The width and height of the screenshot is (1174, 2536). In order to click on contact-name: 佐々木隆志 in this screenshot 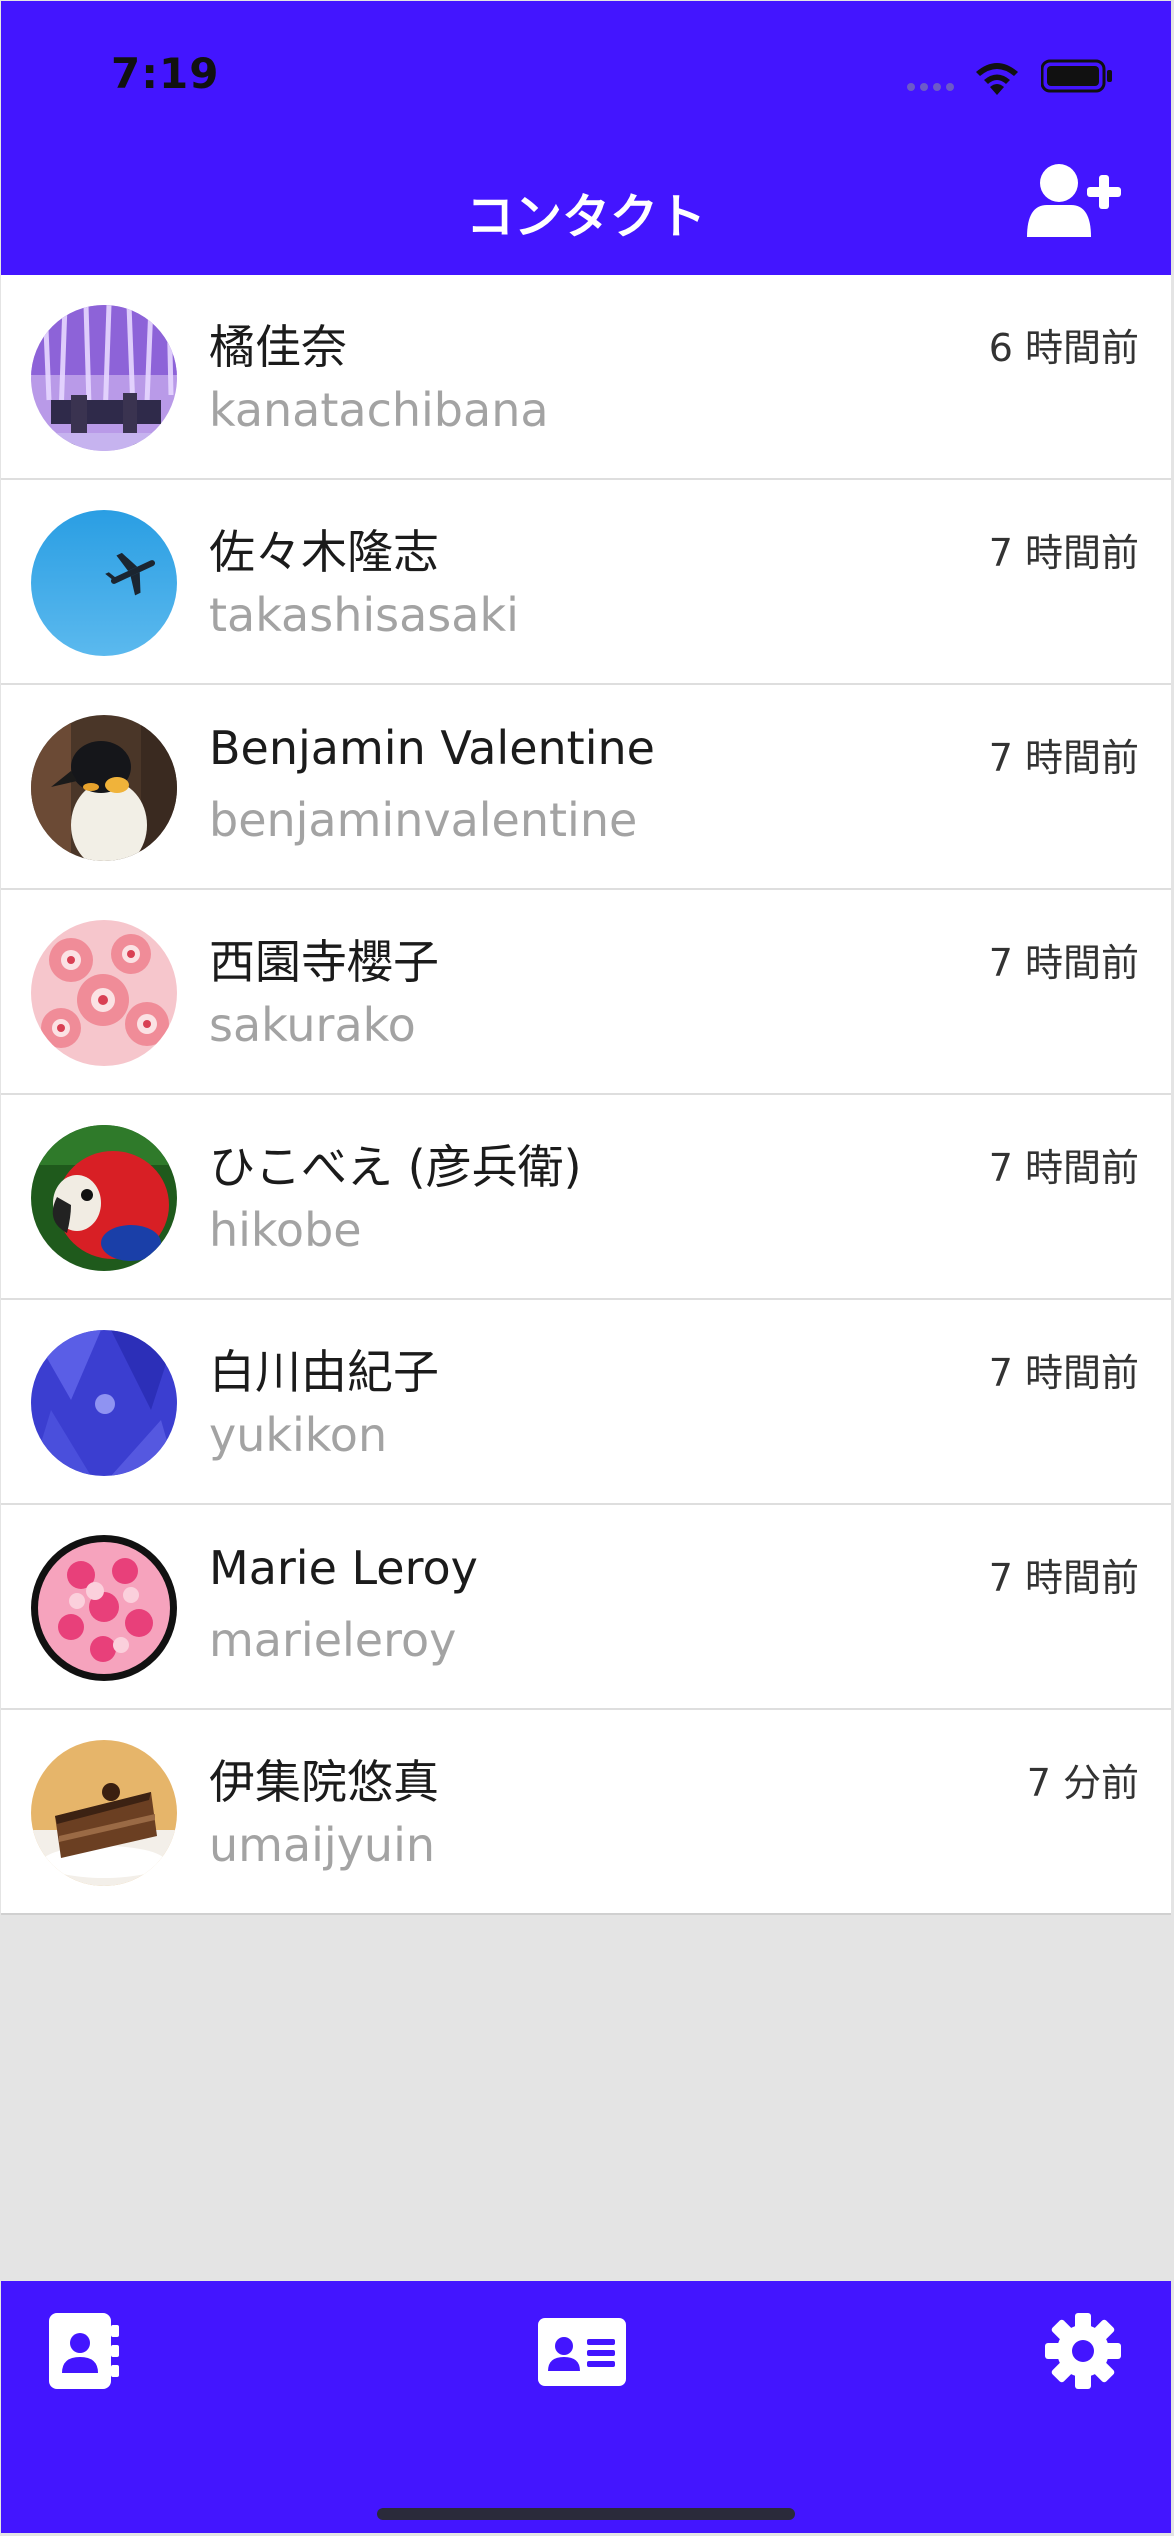, I will do `click(324, 552)`.